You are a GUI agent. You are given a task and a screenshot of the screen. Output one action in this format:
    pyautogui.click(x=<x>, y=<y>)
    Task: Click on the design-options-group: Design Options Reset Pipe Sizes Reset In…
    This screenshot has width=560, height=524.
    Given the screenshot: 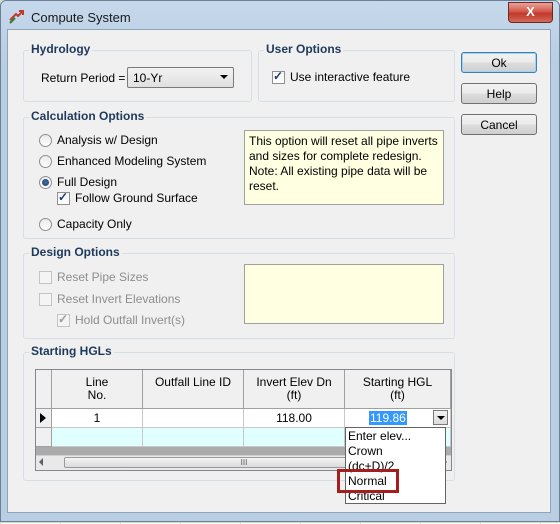 What is the action you would take?
    pyautogui.click(x=239, y=292)
    